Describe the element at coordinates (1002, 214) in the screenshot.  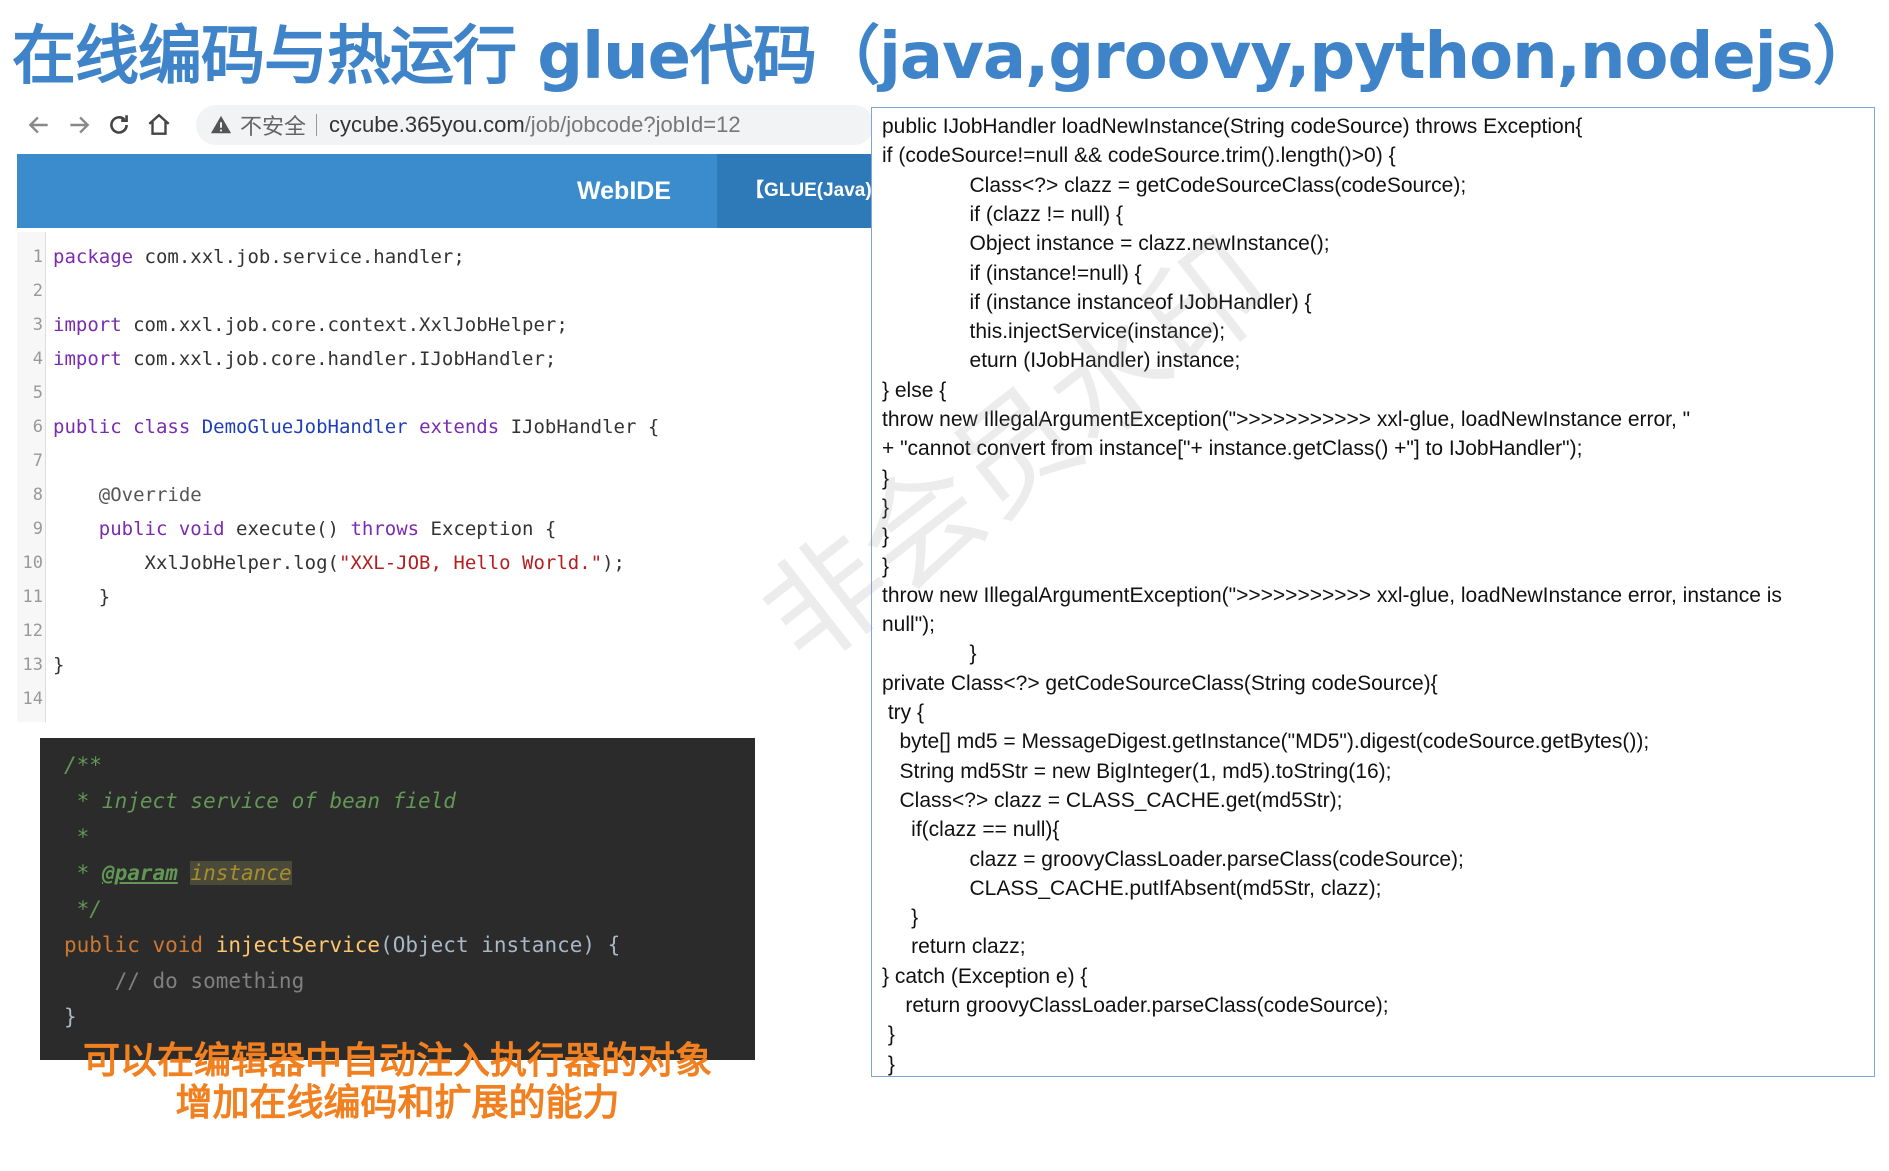
I see `right-code-line: if (clazz != null) {` at that location.